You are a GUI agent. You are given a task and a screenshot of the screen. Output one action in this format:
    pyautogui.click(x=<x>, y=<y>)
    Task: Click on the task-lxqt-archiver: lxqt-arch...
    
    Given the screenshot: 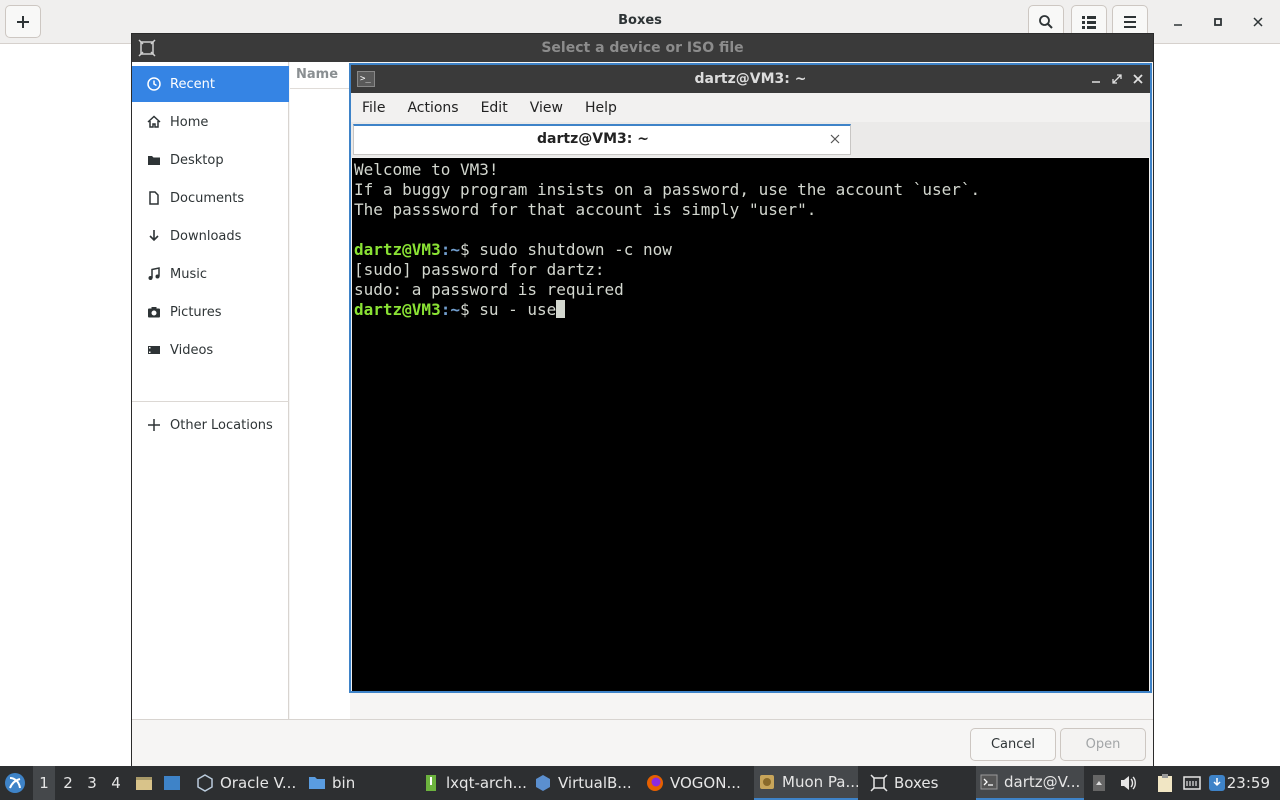 What is the action you would take?
    pyautogui.click(x=473, y=783)
    